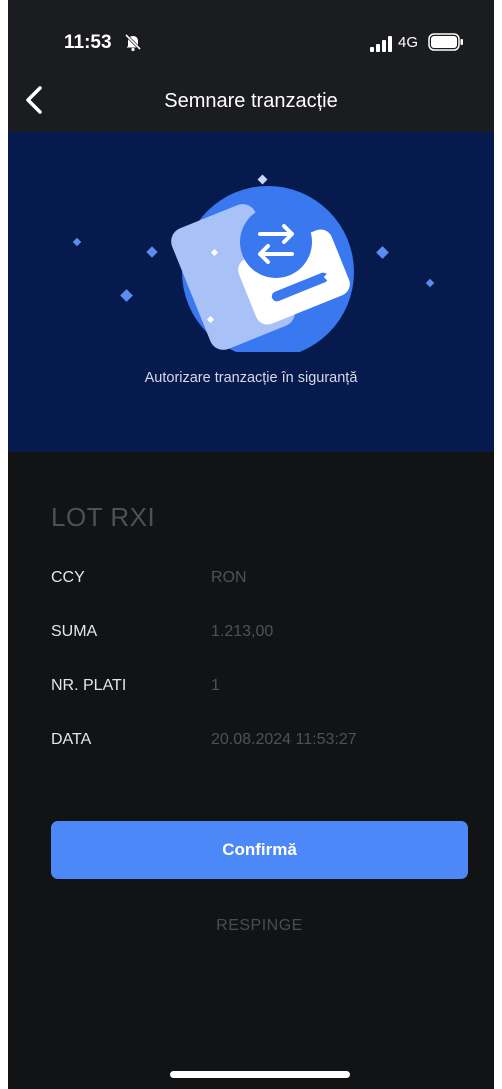 The width and height of the screenshot is (502, 1089). Describe the element at coordinates (259, 926) in the screenshot. I see `reject-button: RESPINGE` at that location.